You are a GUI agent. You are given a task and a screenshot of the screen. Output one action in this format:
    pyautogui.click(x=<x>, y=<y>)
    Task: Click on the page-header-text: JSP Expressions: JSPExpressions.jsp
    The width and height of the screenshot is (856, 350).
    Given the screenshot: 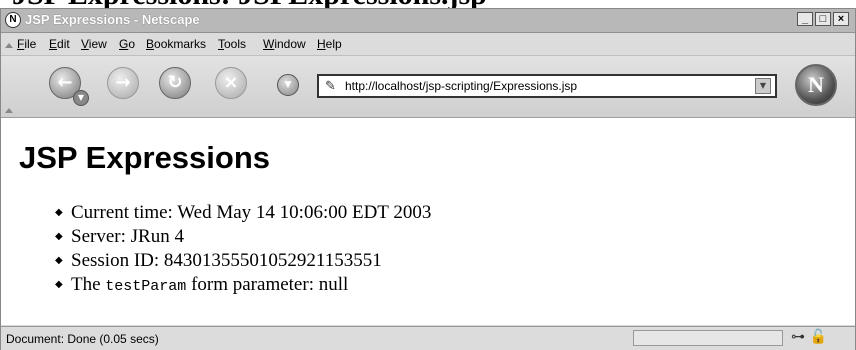 What is the action you would take?
    pyautogui.click(x=249, y=4)
    